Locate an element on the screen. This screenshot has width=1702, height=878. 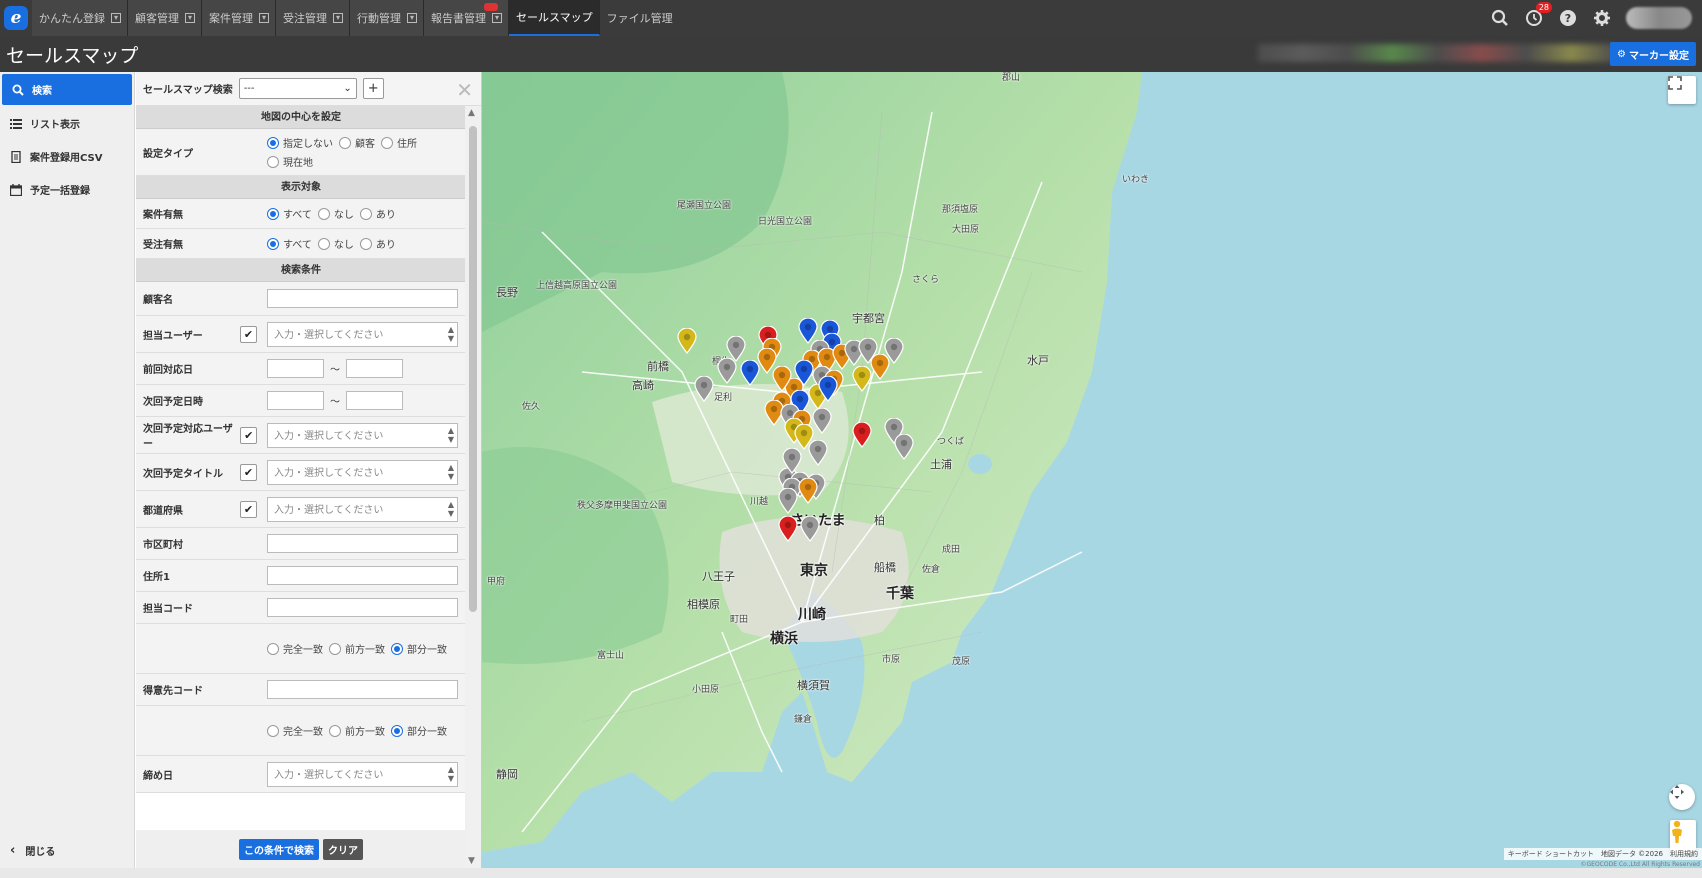
help-icon: ? is located at coordinates (1568, 18).